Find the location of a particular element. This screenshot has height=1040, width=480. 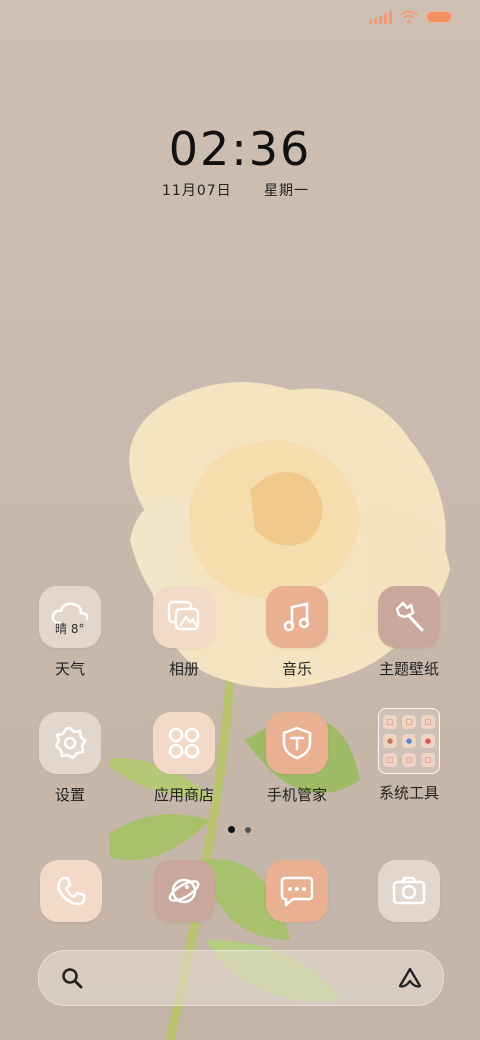

page-indicator is located at coordinates (239, 829).